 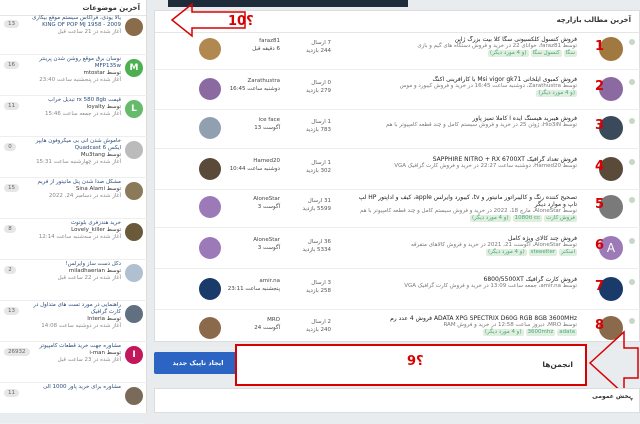 I want to click on topic-meta: آغاز شده در 22 ساعت قبل, so click(x=89, y=278).